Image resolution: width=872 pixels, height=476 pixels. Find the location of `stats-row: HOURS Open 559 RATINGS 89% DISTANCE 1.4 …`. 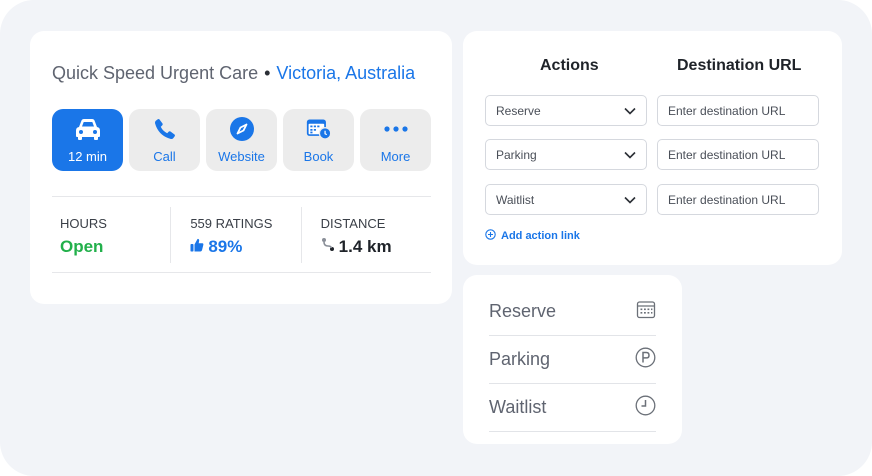

stats-row: HOURS Open 559 RATINGS 89% DISTANCE 1.4 … is located at coordinates (241, 235).